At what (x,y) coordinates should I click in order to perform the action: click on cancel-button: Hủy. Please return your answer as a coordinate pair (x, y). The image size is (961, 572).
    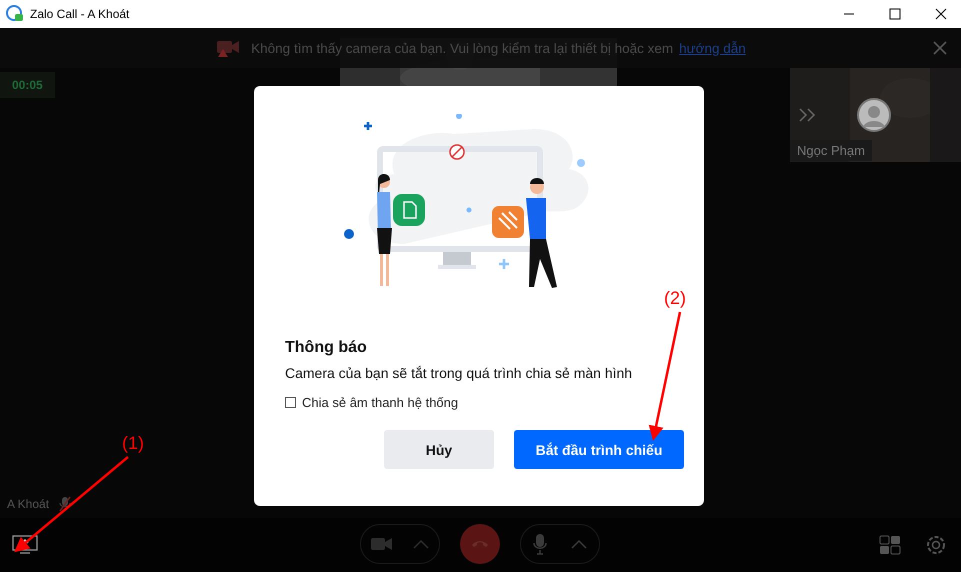
    Looking at the image, I should click on (439, 449).